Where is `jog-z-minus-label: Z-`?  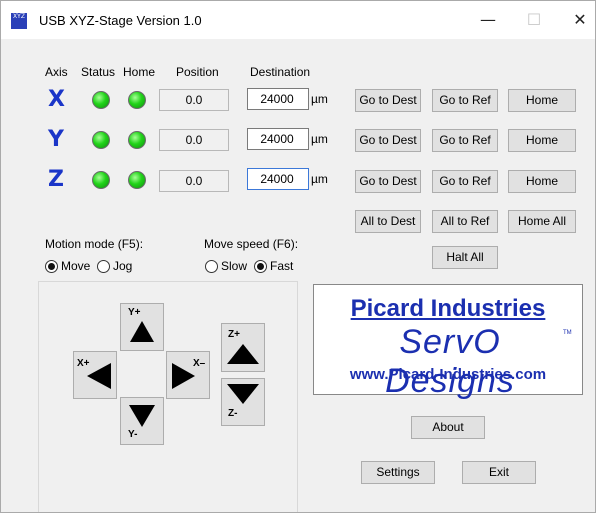 jog-z-minus-label: Z- is located at coordinates (233, 413).